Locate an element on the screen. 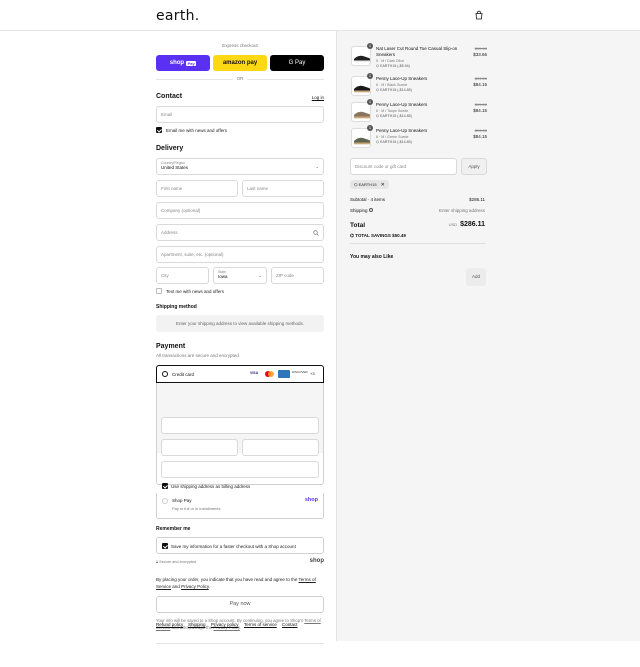 The width and height of the screenshot is (640, 667). card-number-field is located at coordinates (240, 425).